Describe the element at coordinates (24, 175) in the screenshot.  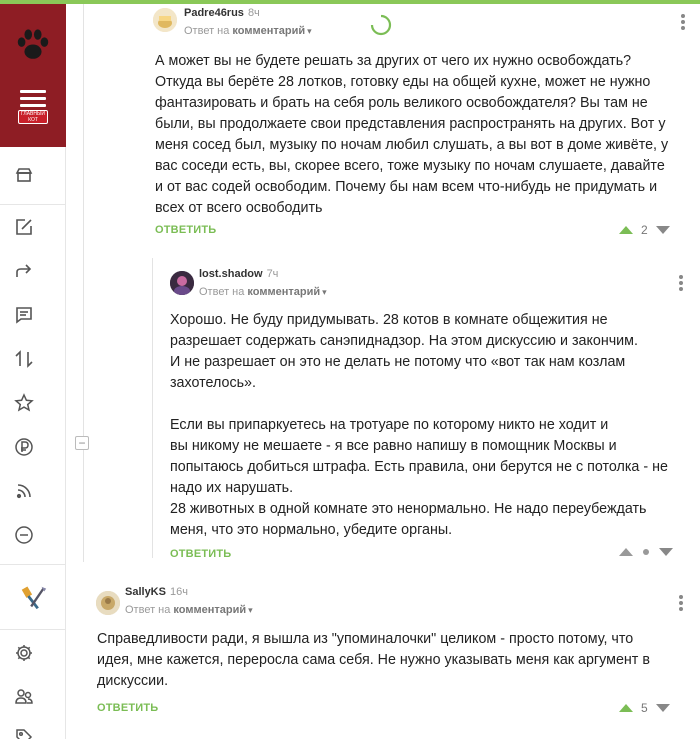
I see `home-icon` at that location.